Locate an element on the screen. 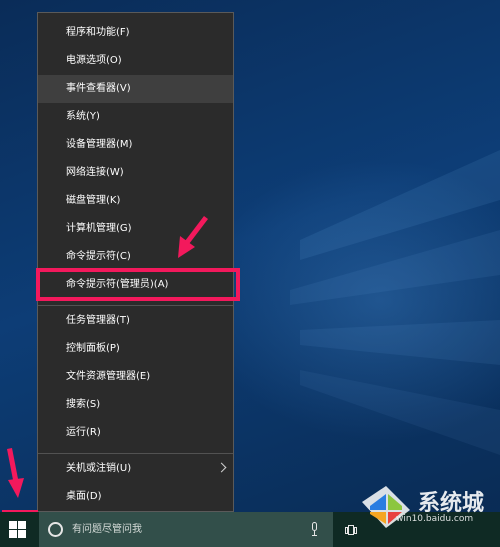 The height and width of the screenshot is (547, 500). menu-item-run: 运行(R) is located at coordinates (135, 433).